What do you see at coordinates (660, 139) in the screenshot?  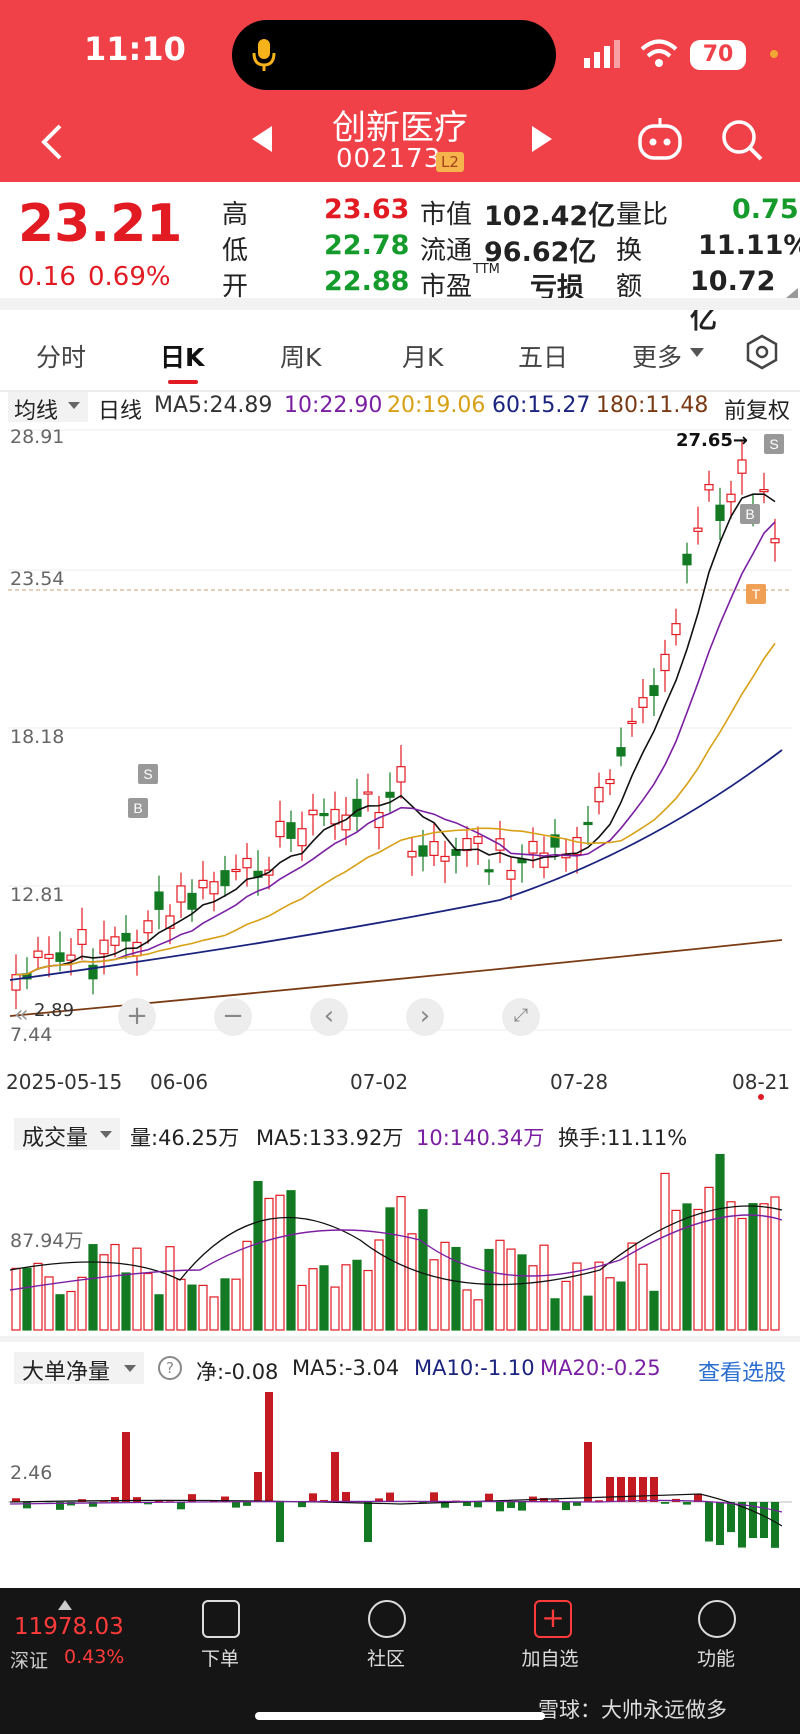 I see `robot-icon` at bounding box center [660, 139].